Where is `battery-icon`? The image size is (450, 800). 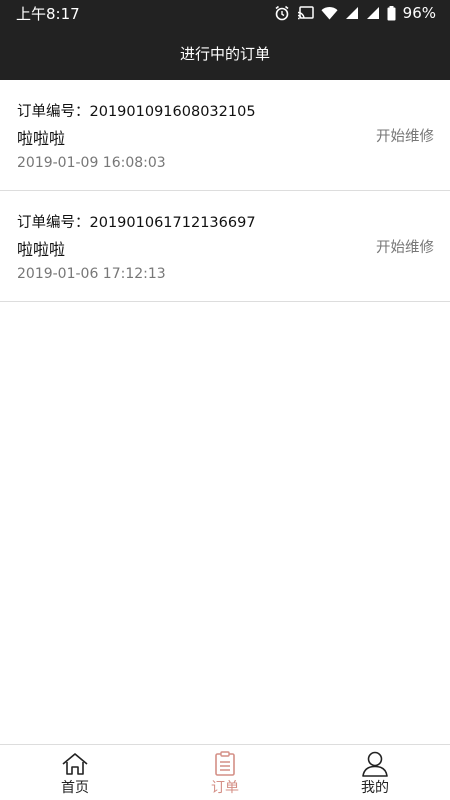
battery-icon is located at coordinates (391, 12).